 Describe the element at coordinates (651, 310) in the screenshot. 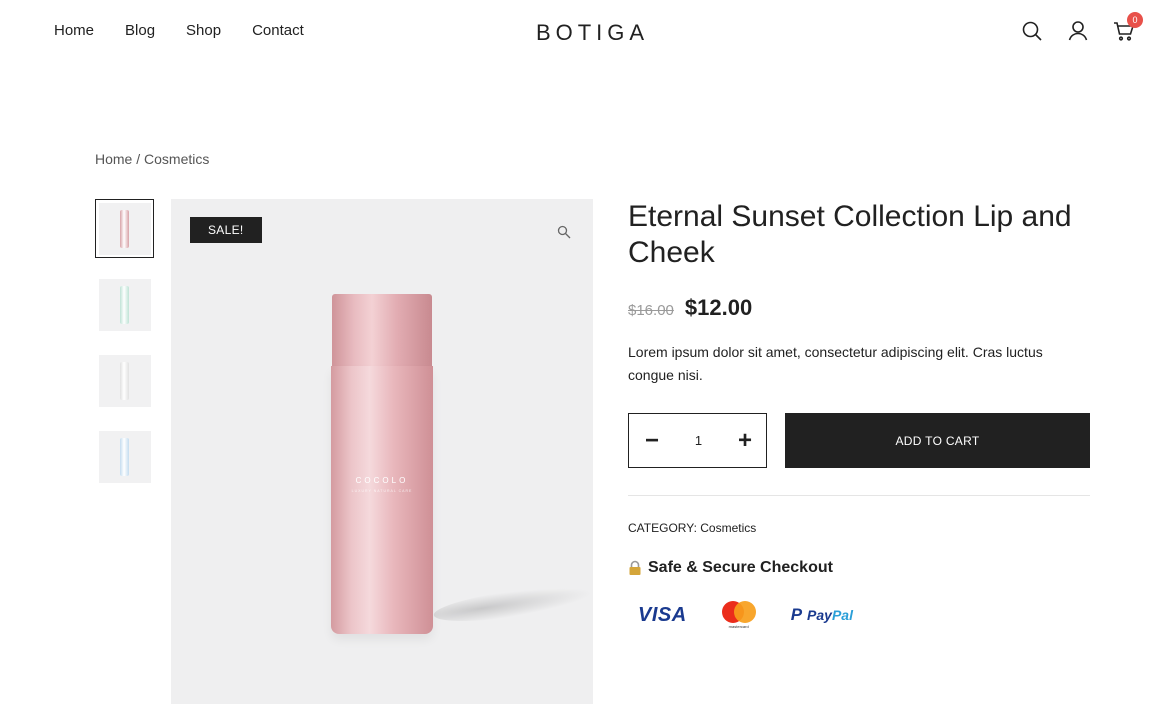

I see `price-old: $16.00` at that location.